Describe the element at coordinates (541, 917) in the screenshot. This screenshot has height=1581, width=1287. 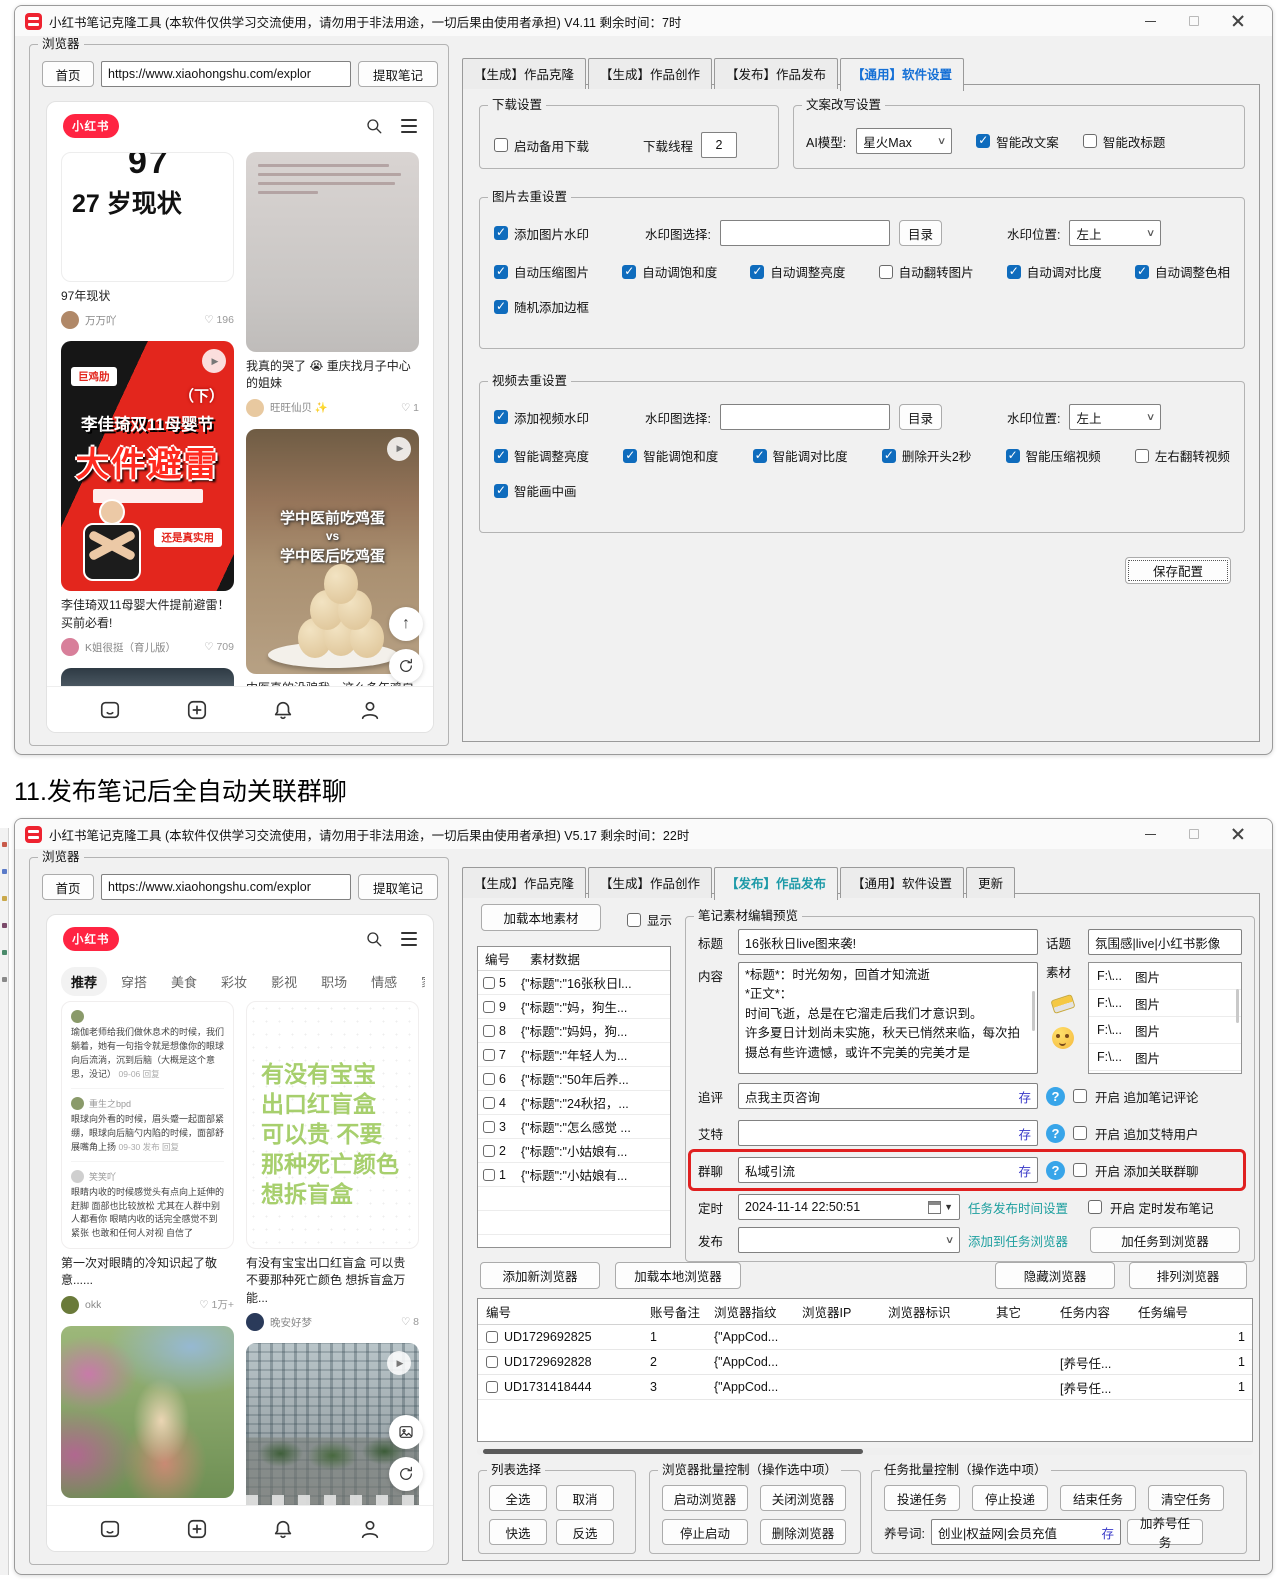
I see `load-local-material-button: 加载本地素材` at that location.